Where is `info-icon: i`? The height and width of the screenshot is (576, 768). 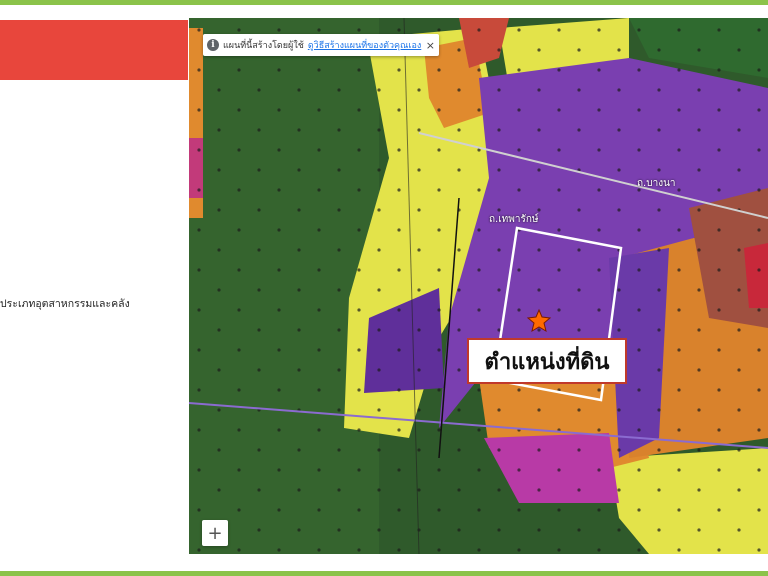
info-icon: i is located at coordinates (213, 45).